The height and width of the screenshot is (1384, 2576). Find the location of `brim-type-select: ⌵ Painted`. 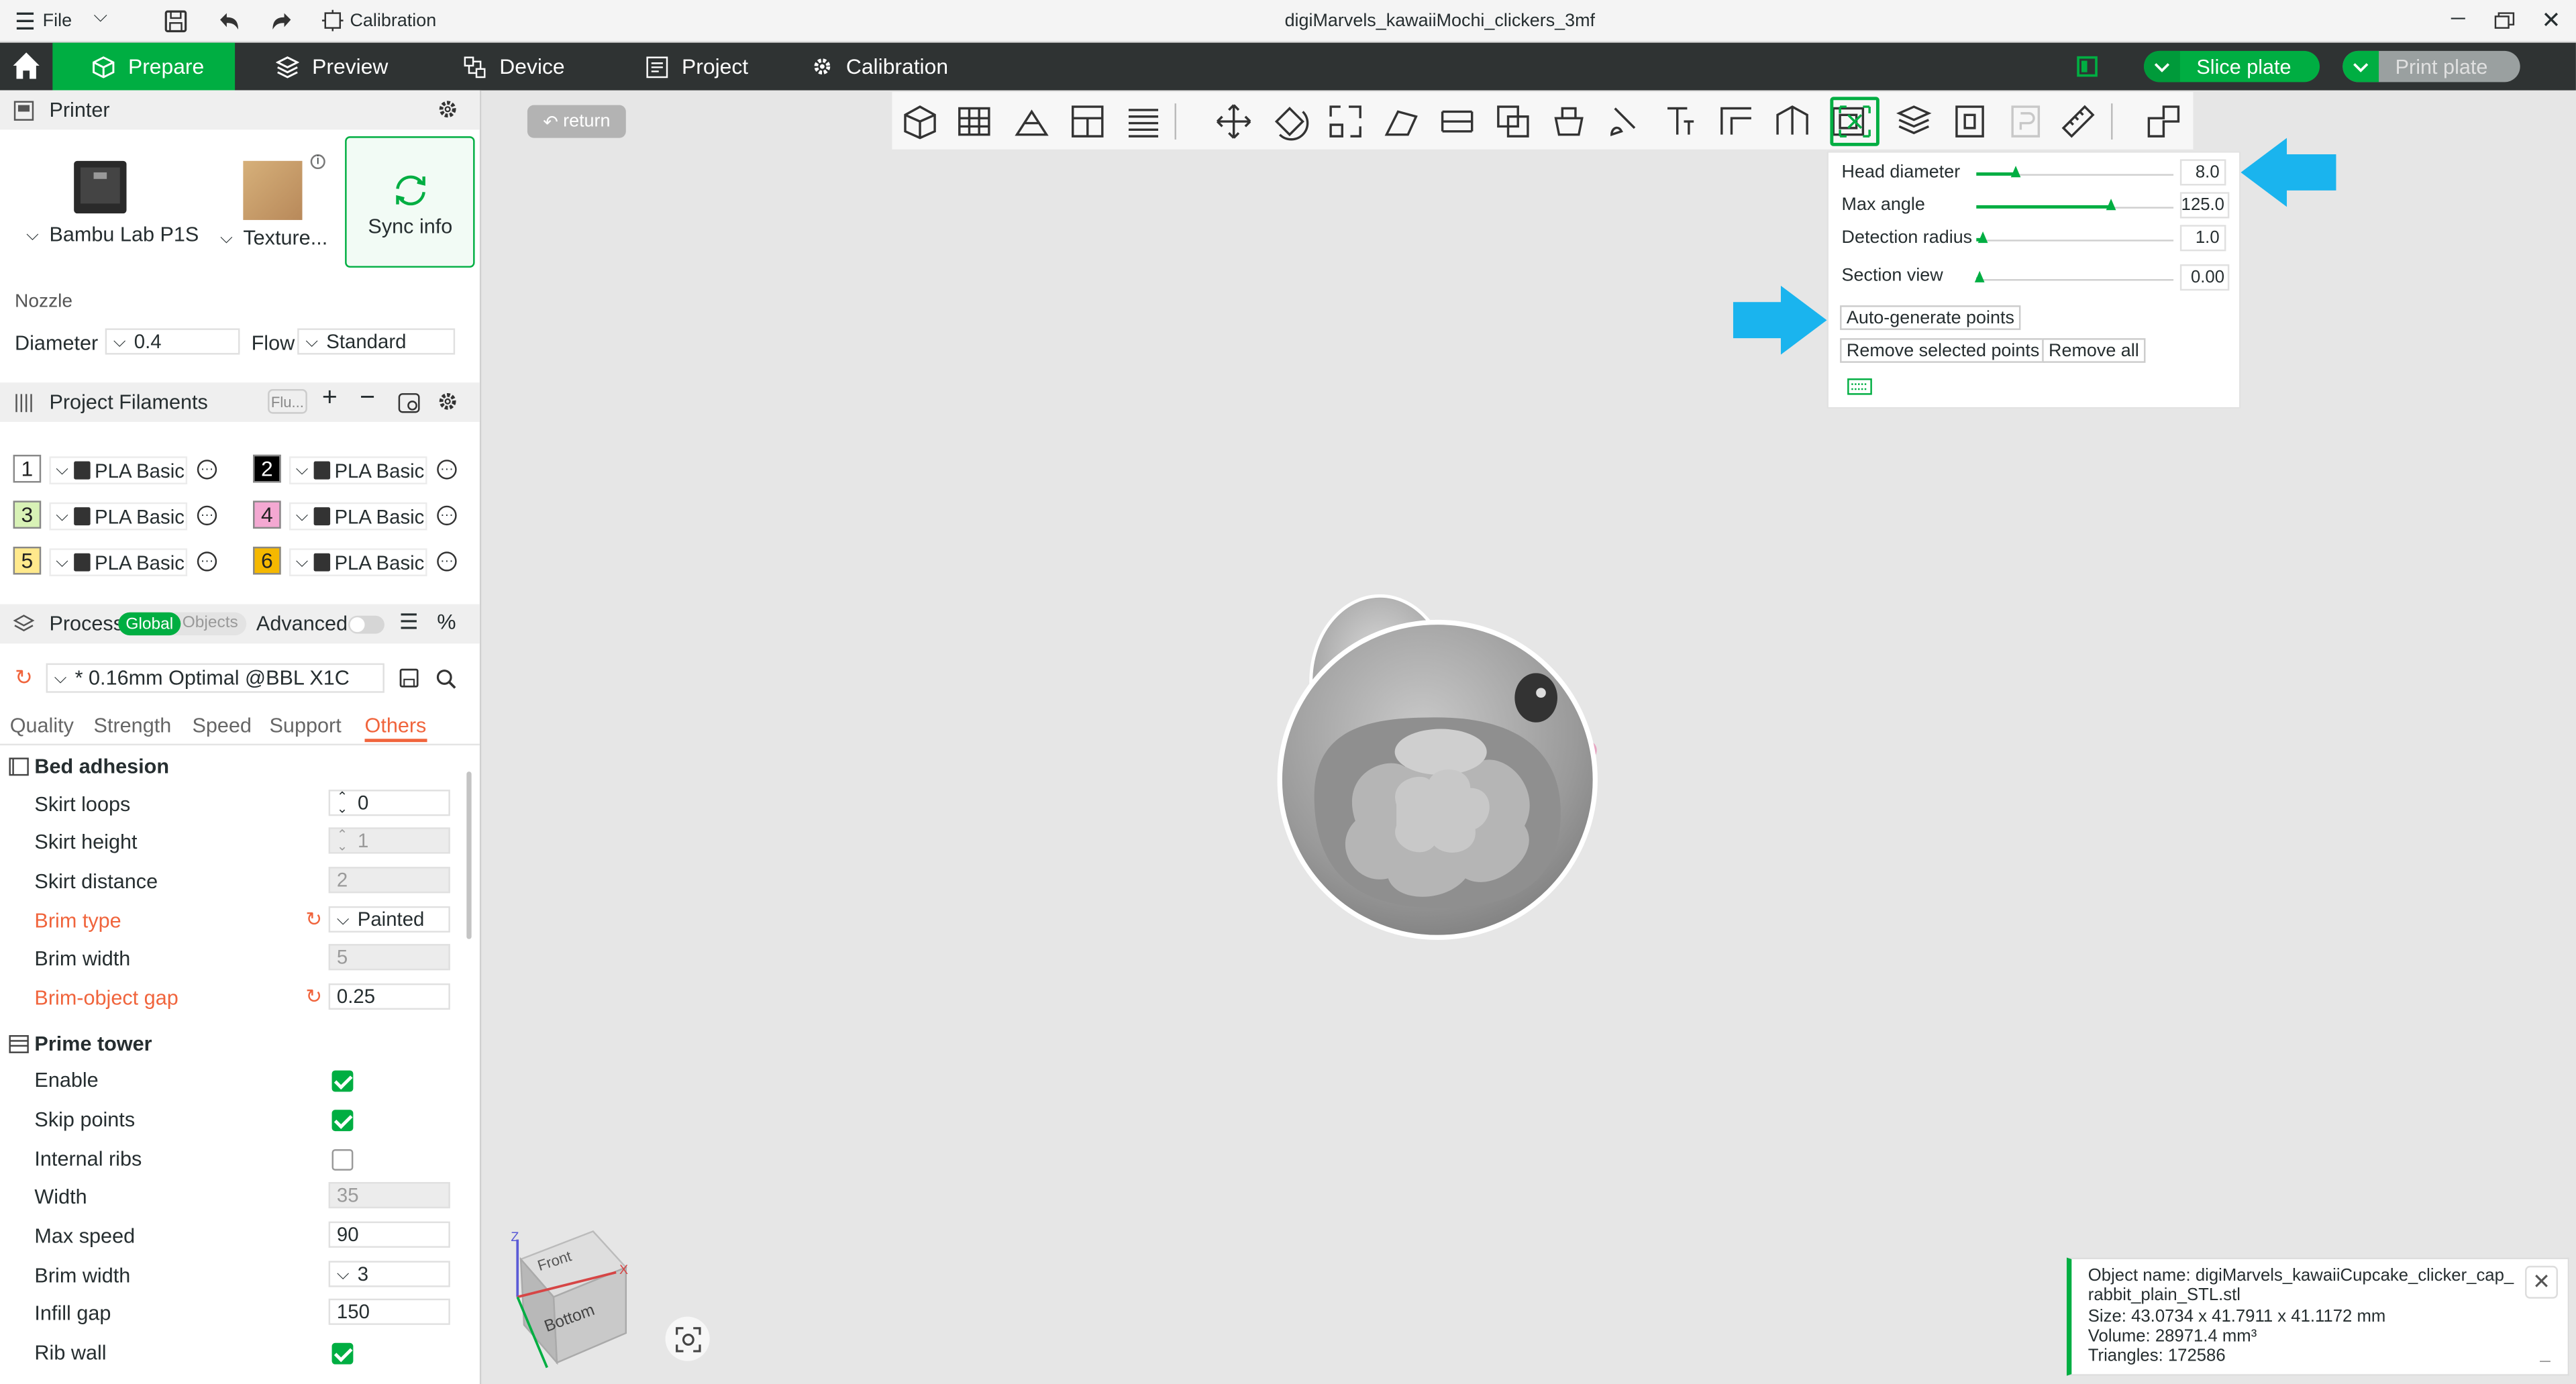

brim-type-select: ⌵ Painted is located at coordinates (389, 919).